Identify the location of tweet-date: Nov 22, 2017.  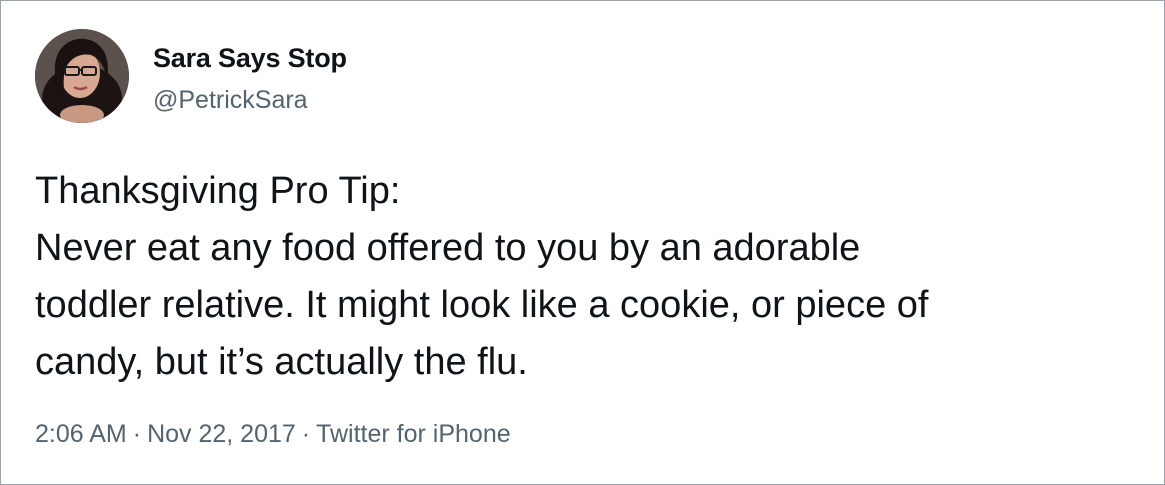
(221, 434).